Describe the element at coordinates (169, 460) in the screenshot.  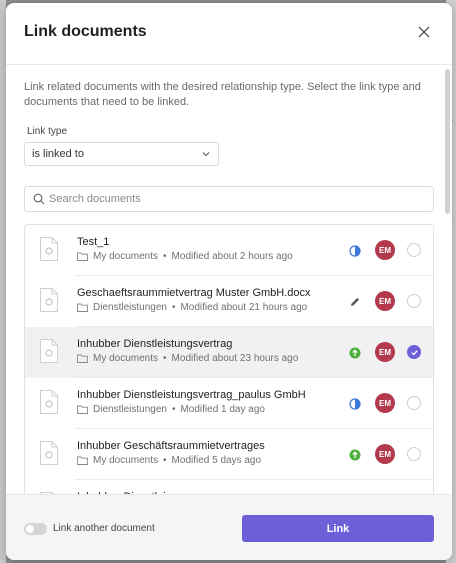
I see `document-meta: My documents • Modified 5 days ago` at that location.